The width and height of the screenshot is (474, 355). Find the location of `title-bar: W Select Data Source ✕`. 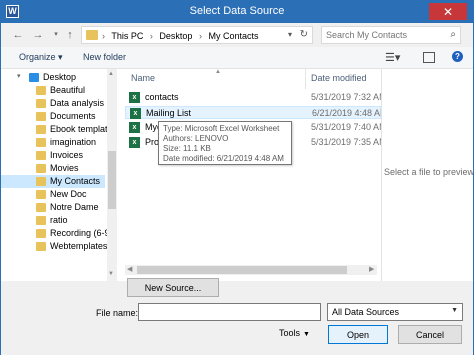

title-bar: W Select Data Source ✕ is located at coordinates (237, 12).